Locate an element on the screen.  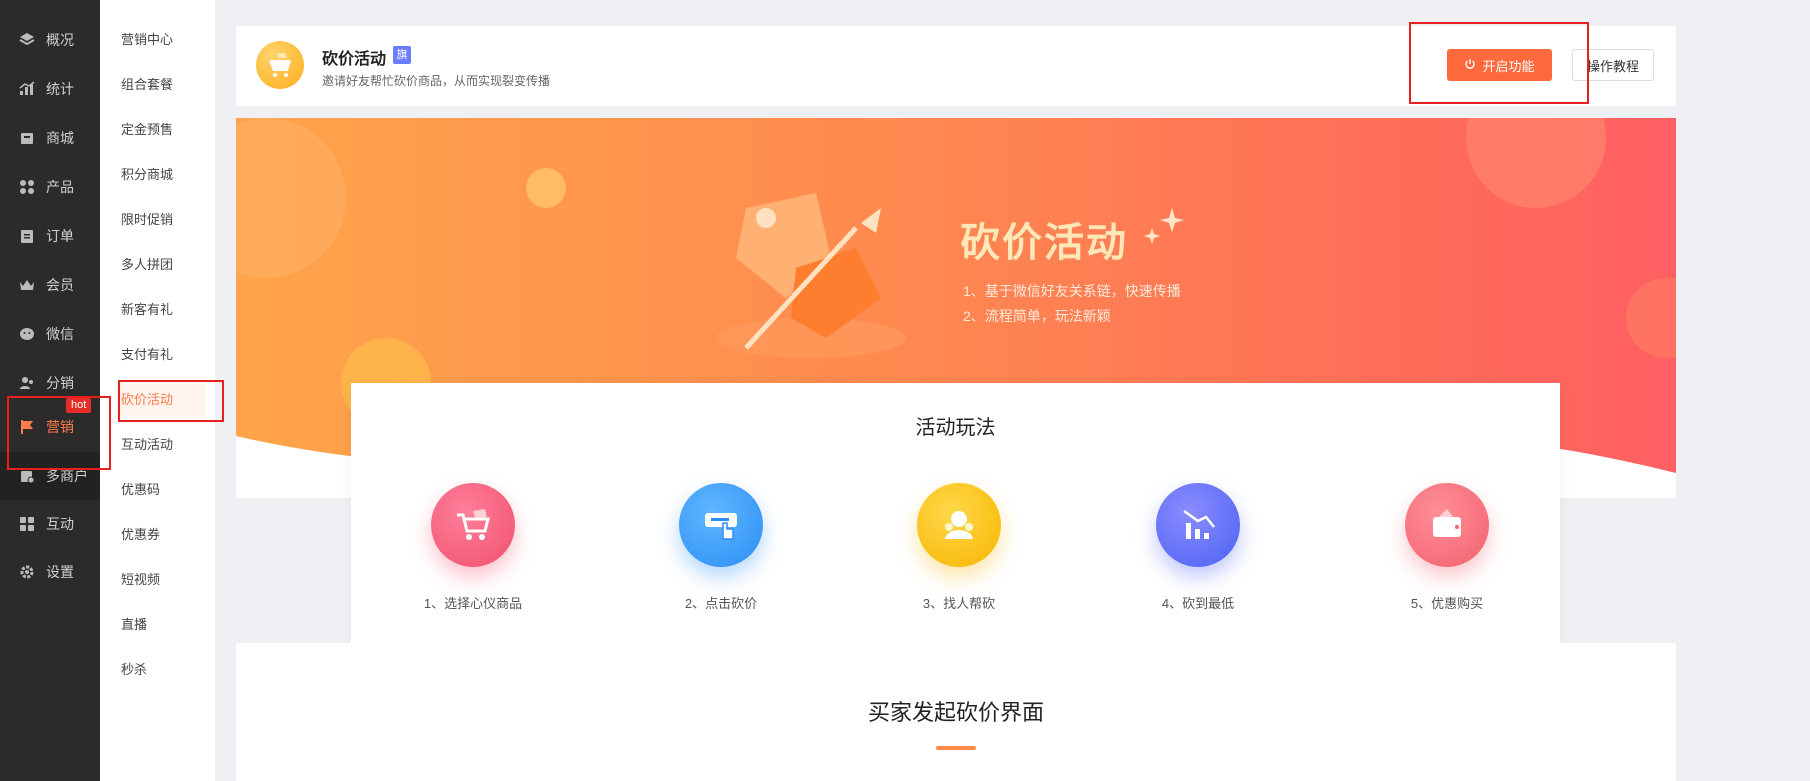
sidebar-item-member: 会员 is located at coordinates (50, 285).